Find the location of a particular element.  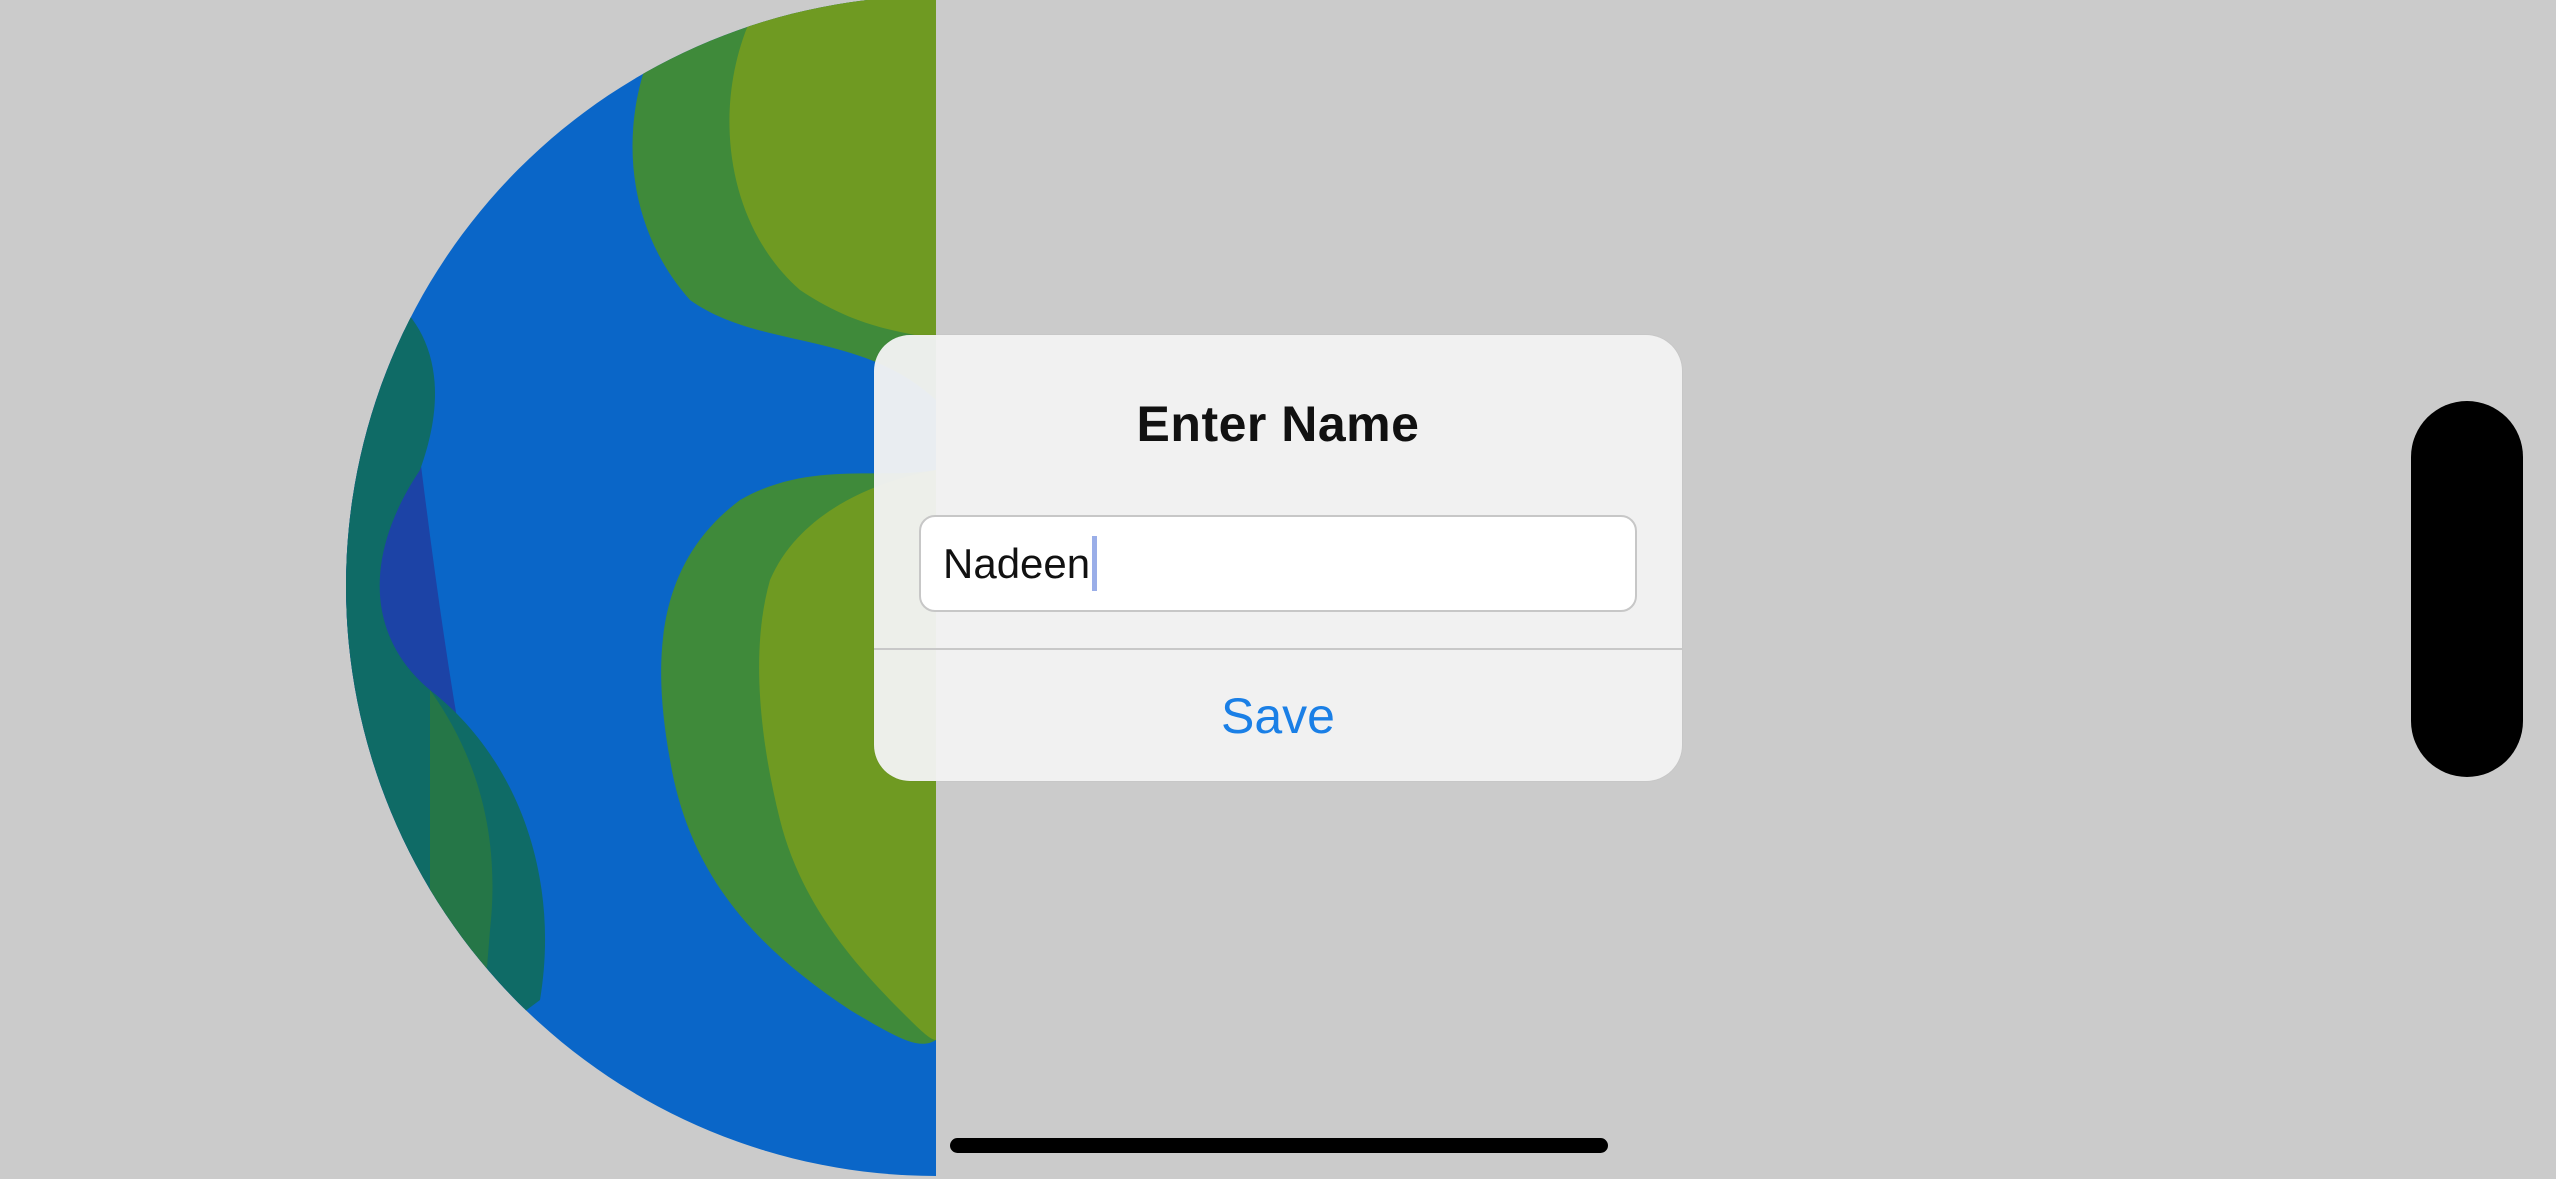

home-indicator is located at coordinates (1279, 1145).